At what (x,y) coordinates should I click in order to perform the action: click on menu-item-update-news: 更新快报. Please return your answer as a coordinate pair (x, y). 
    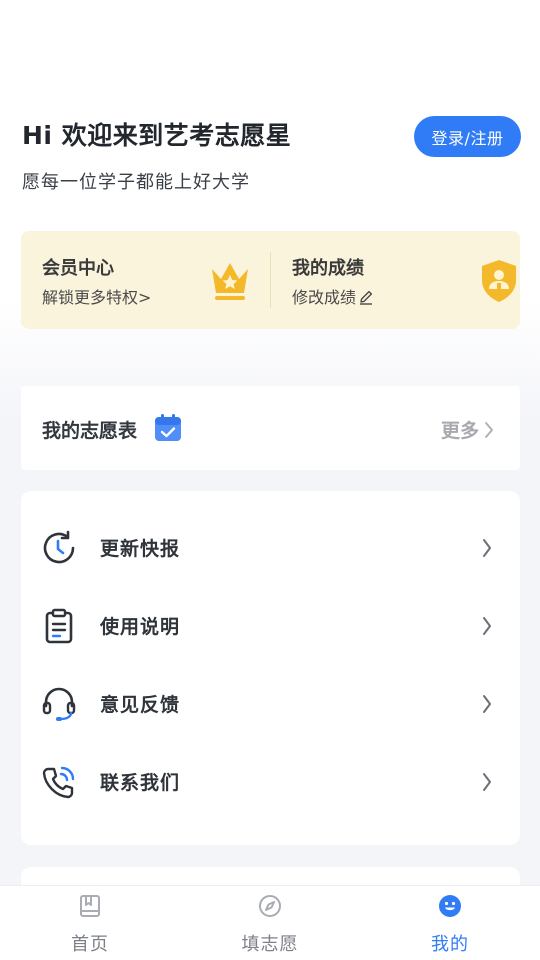
    Looking at the image, I should click on (270, 548).